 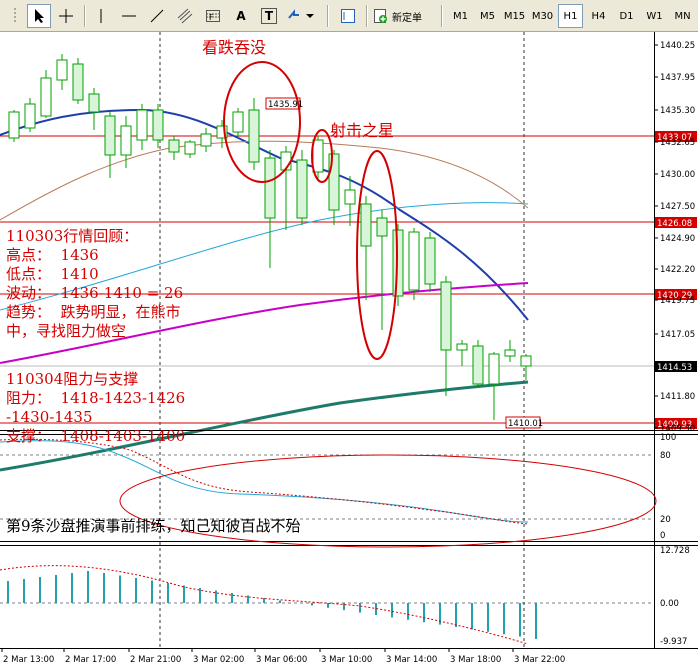 I want to click on low-price-label: 1410.01, so click(x=525, y=424).